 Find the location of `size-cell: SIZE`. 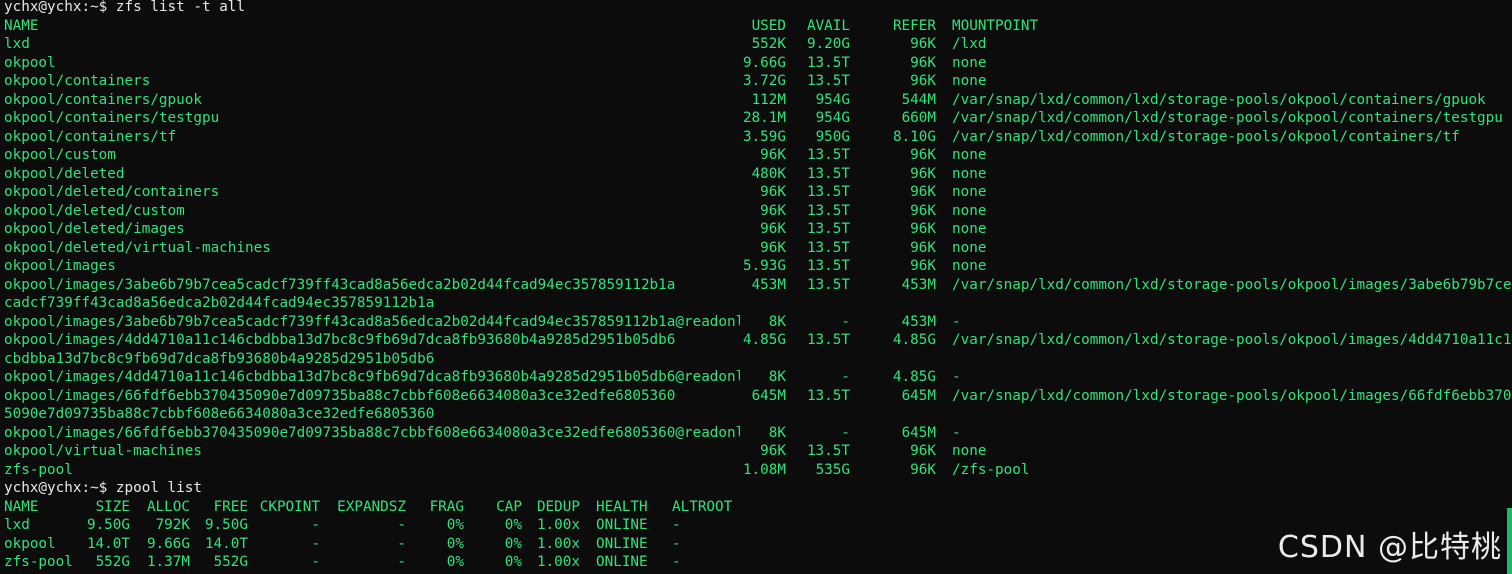

size-cell: SIZE is located at coordinates (112, 506).